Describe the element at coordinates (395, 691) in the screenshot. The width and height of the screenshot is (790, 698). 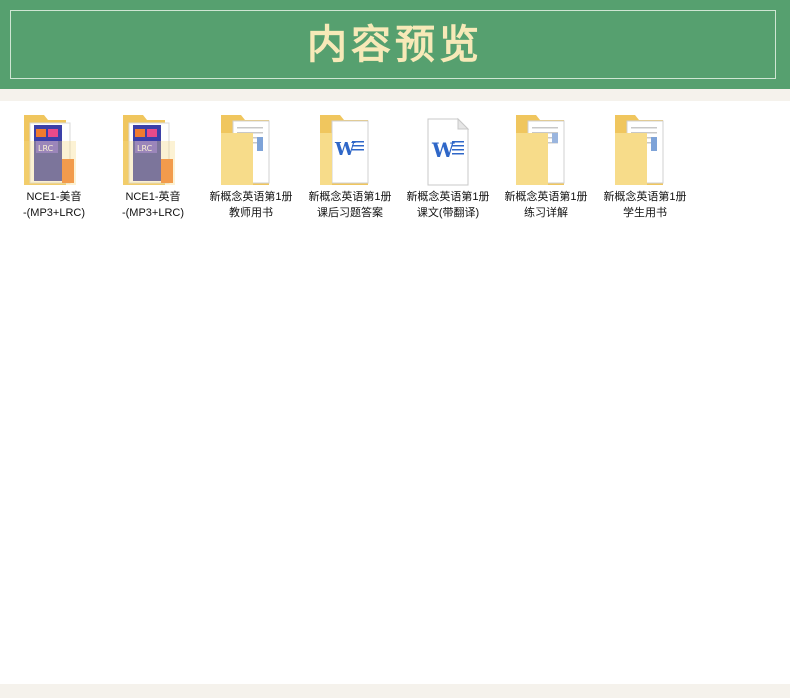
I see `bottom-strip` at that location.